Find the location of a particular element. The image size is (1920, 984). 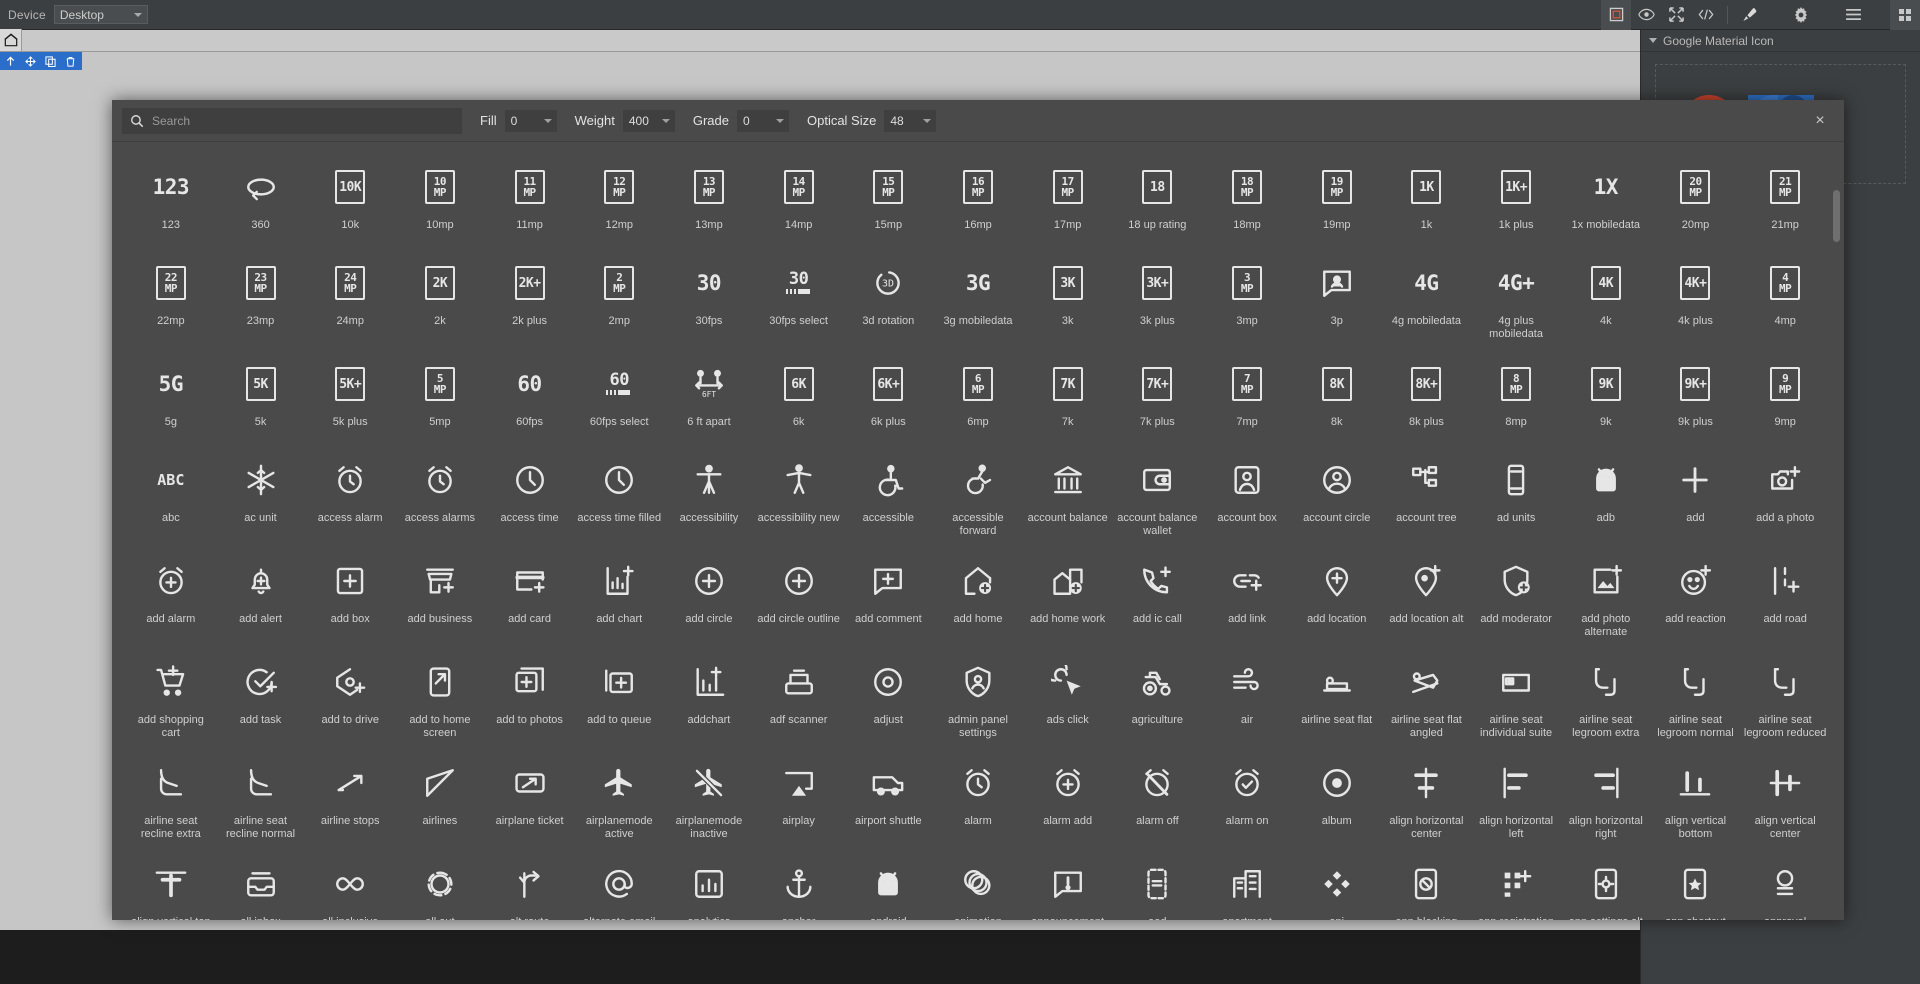

icon-cell: aod is located at coordinates (1158, 884).